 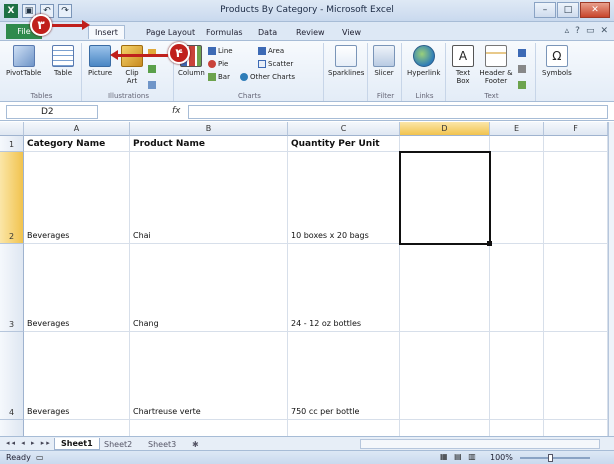 I want to click on name-box: D2, so click(x=52, y=112).